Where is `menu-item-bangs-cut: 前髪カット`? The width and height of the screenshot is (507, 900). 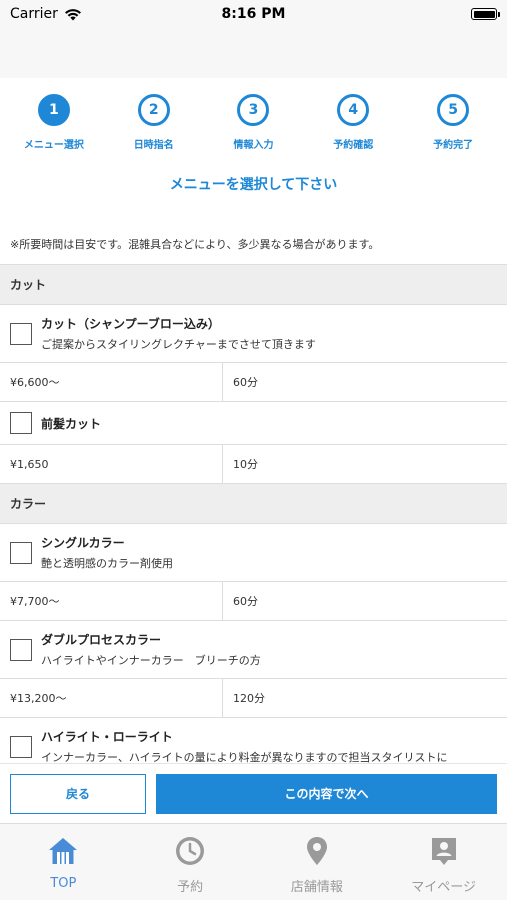
menu-item-bangs-cut: 前髪カット is located at coordinates (253, 423).